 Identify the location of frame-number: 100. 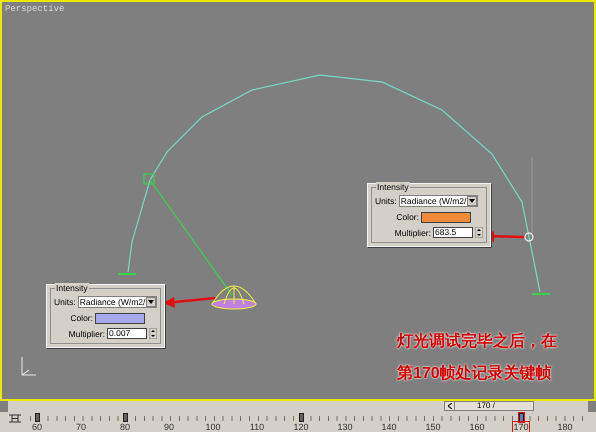
(213, 427).